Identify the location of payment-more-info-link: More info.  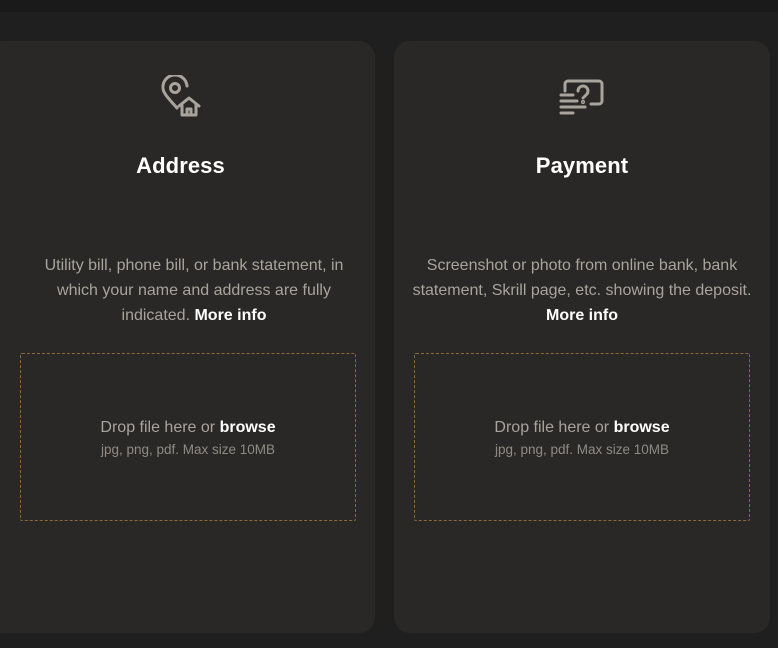
(582, 315).